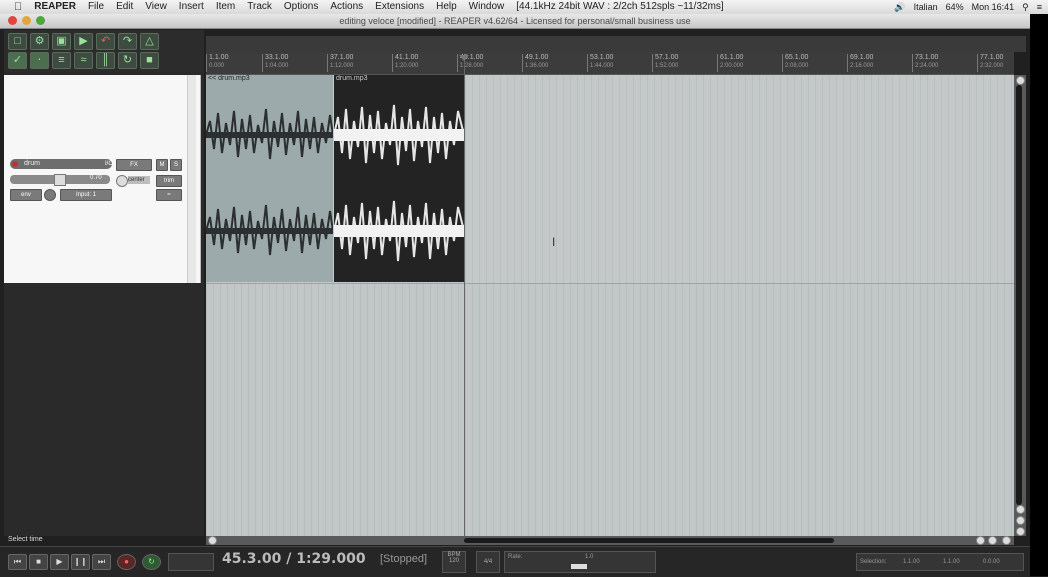 Image resolution: width=1048 pixels, height=577 pixels. I want to click on tcp-scrollbar, so click(191, 179).